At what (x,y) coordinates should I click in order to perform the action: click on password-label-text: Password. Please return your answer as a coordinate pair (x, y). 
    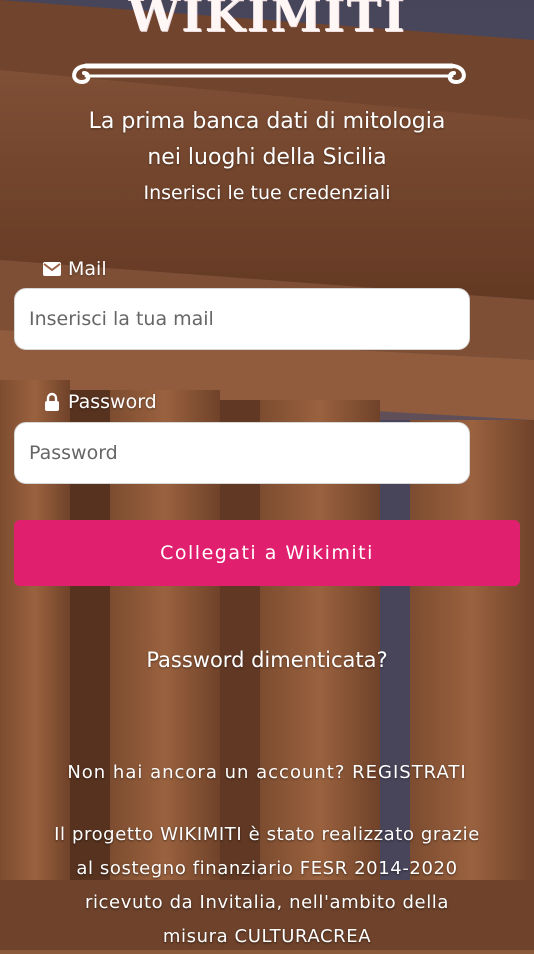
    Looking at the image, I should click on (112, 402).